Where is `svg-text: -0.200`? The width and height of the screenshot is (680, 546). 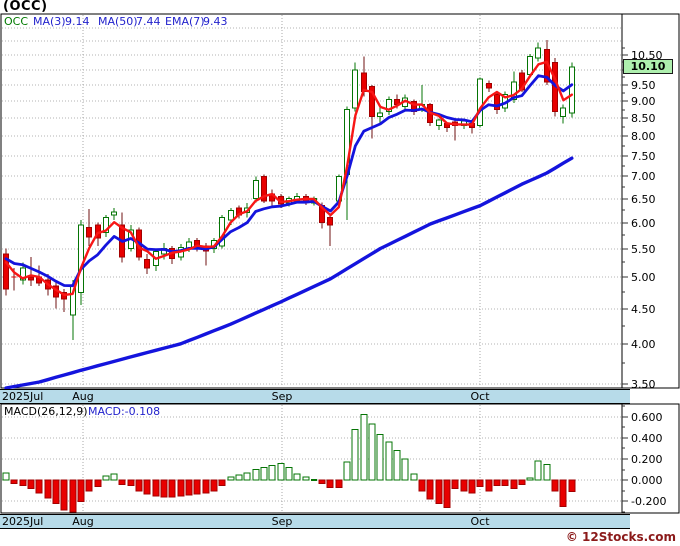
svg-text: -0.200 is located at coordinates (648, 501).